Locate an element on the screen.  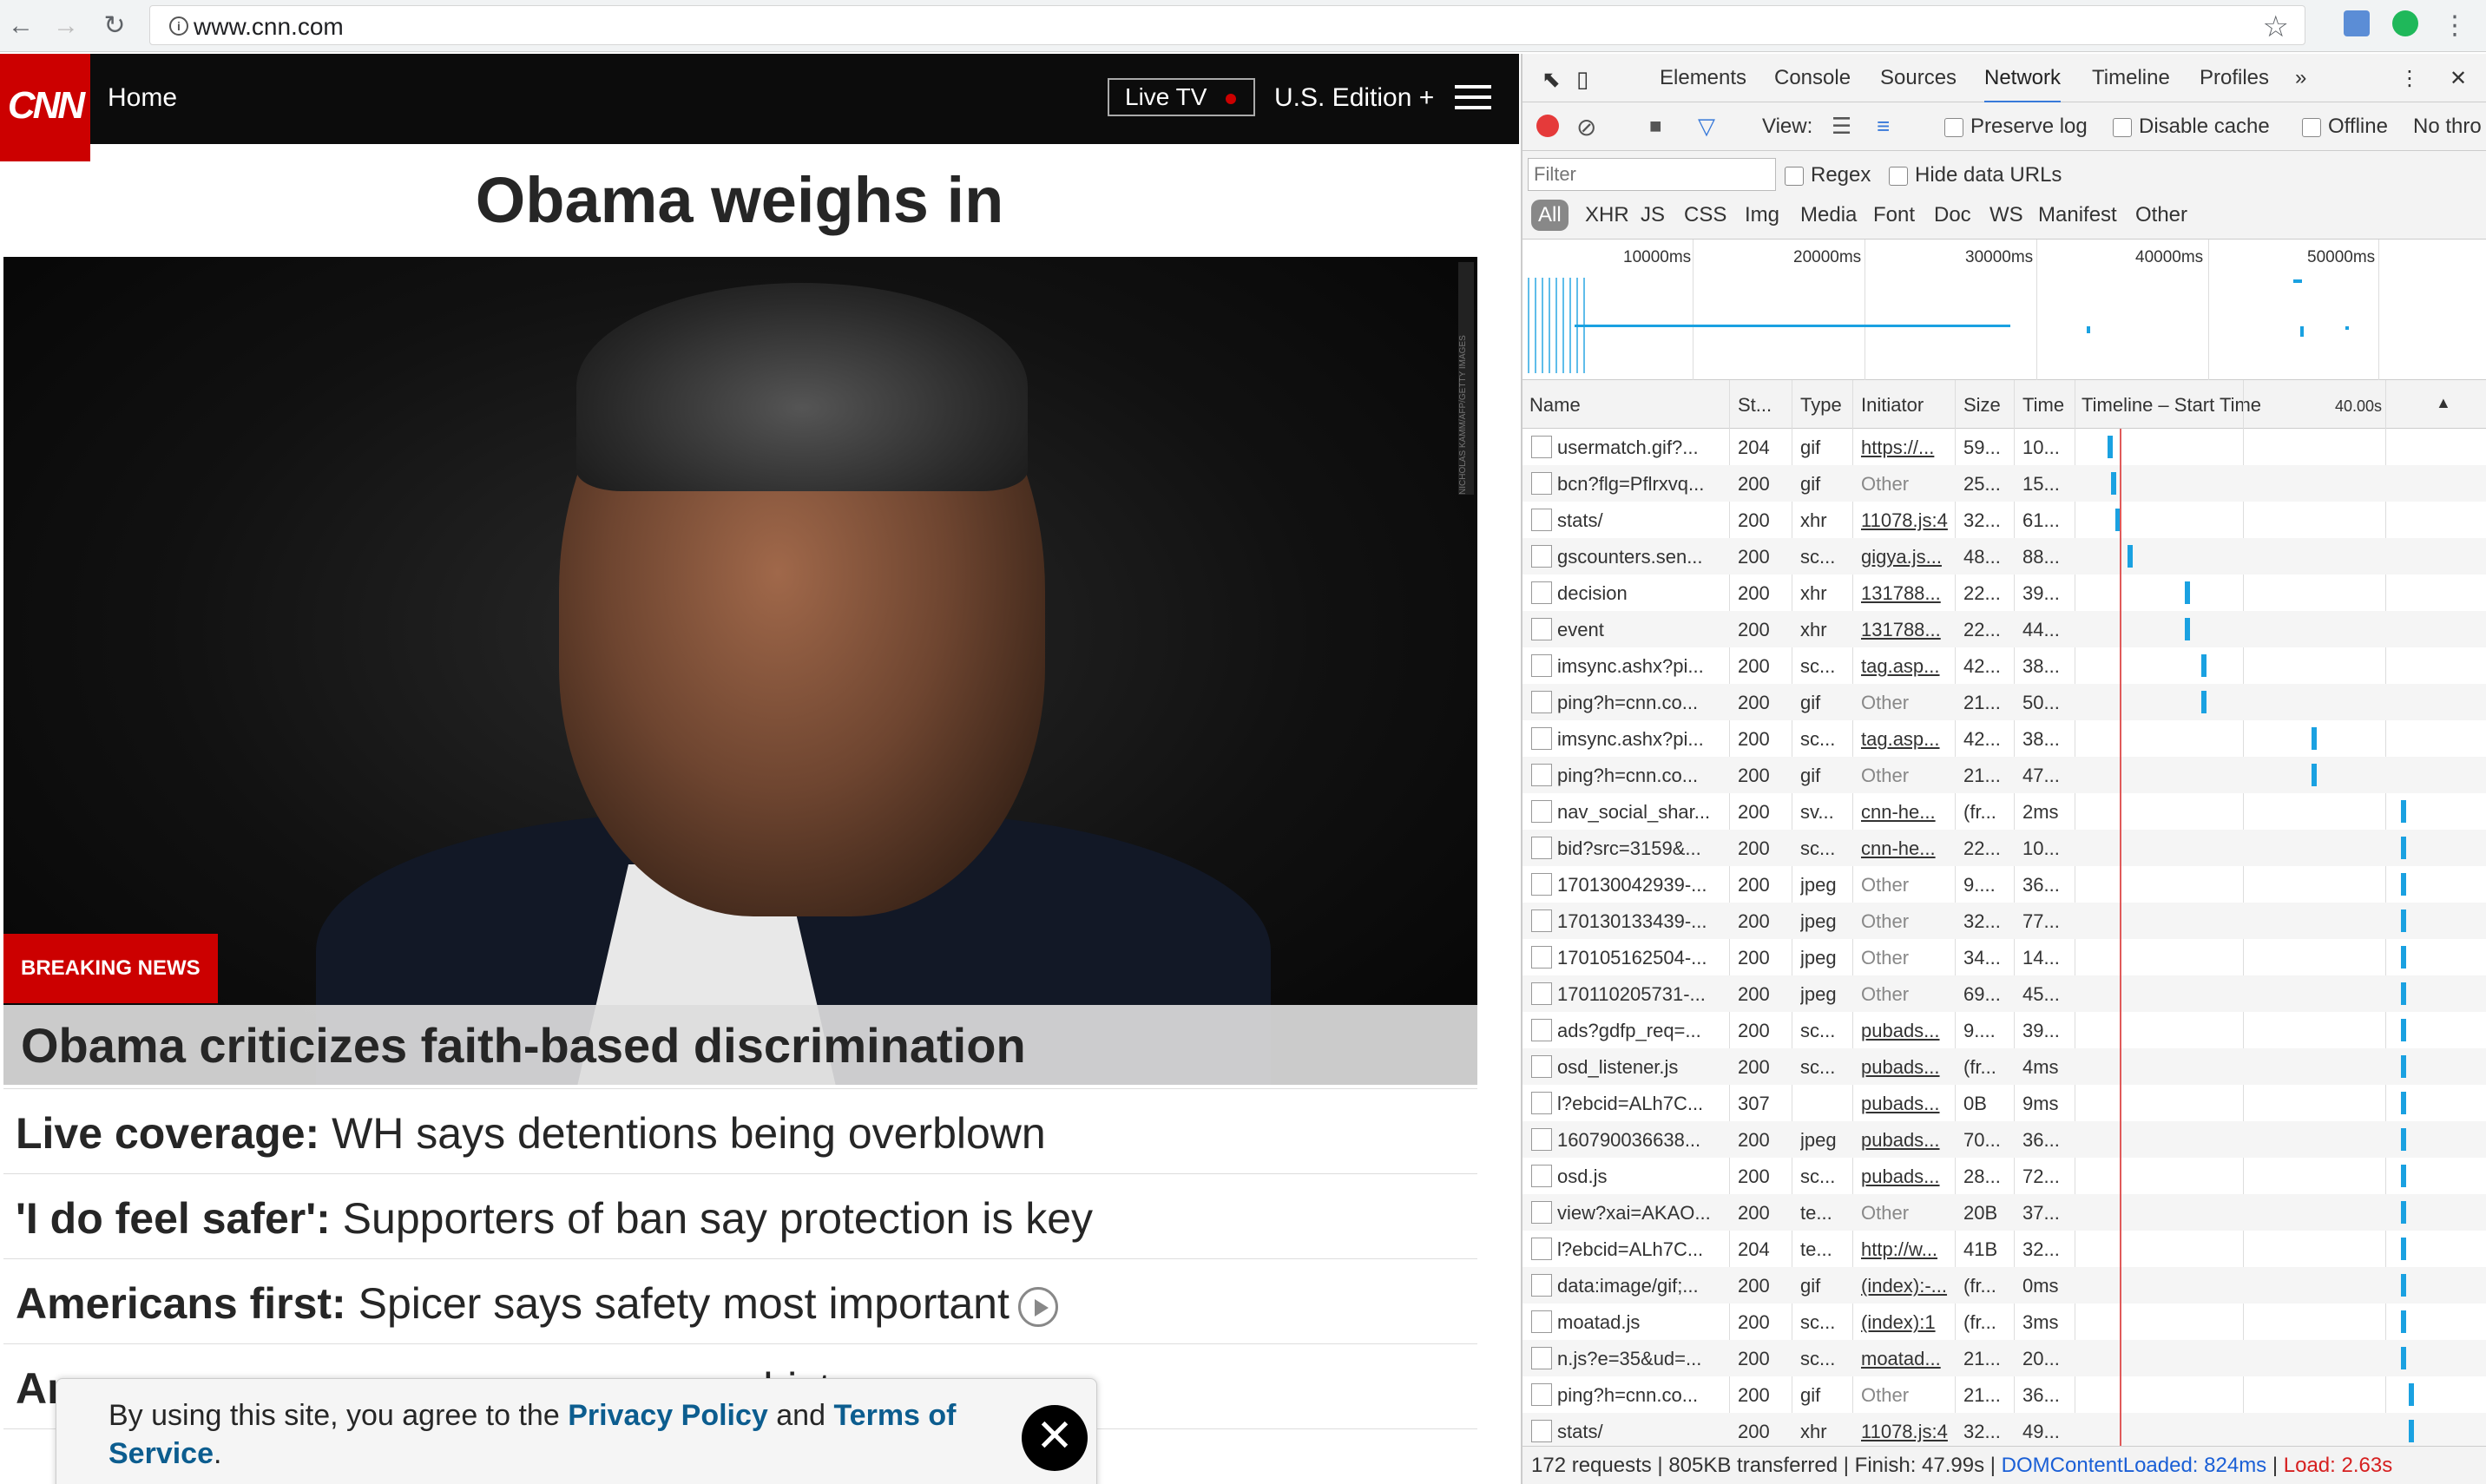
url-text: www.cnn.com is located at coordinates (269, 27).